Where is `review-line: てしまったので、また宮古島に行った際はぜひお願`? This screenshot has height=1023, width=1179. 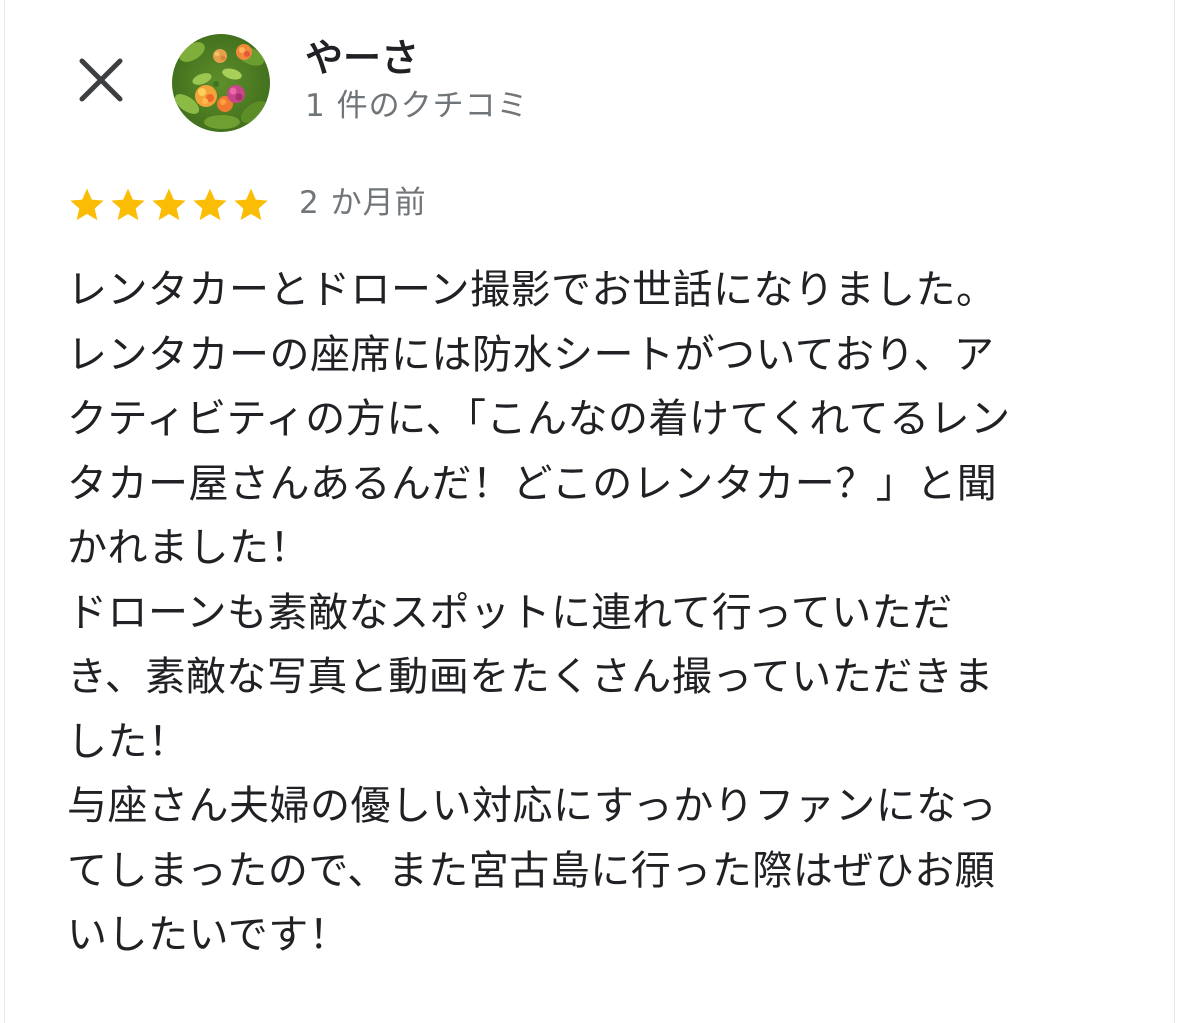
review-line: てしまったので、また宮古島に行った際はぜひお願 is located at coordinates (531, 870).